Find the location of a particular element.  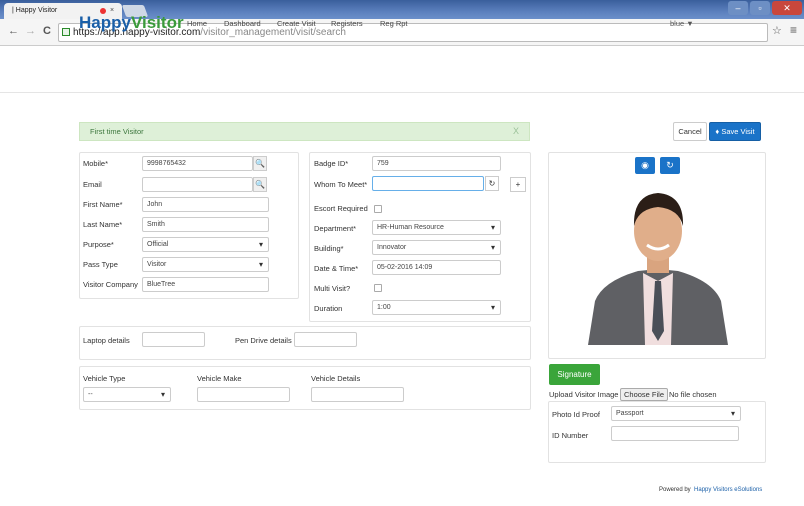

multi-visit-checkbox is located at coordinates (378, 288).